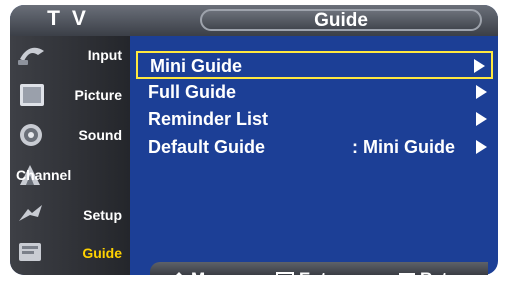 This screenshot has width=510, height=299. I want to click on return-label: Return, so click(447, 278).